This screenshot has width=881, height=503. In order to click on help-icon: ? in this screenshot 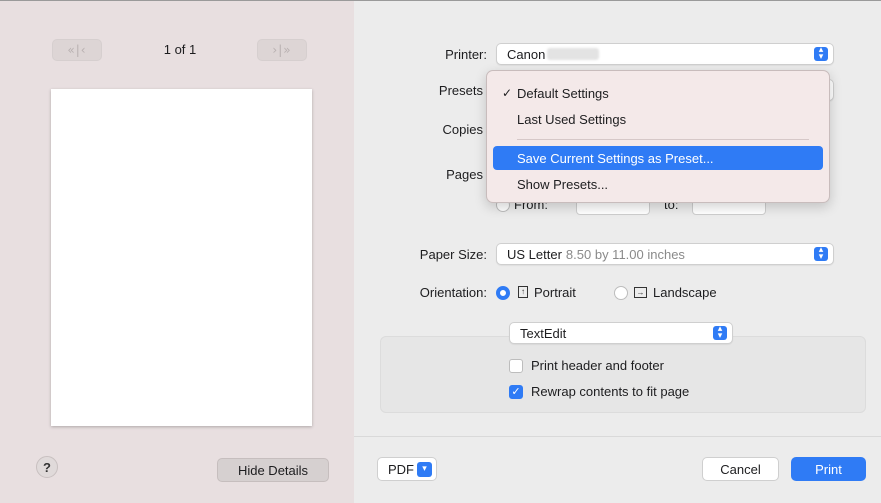, I will do `click(47, 467)`.